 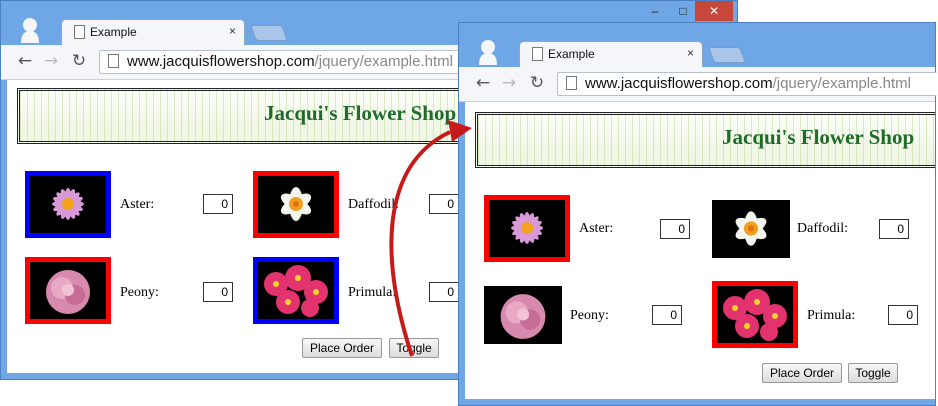 I want to click on minimize-icon: ‒, so click(x=655, y=11).